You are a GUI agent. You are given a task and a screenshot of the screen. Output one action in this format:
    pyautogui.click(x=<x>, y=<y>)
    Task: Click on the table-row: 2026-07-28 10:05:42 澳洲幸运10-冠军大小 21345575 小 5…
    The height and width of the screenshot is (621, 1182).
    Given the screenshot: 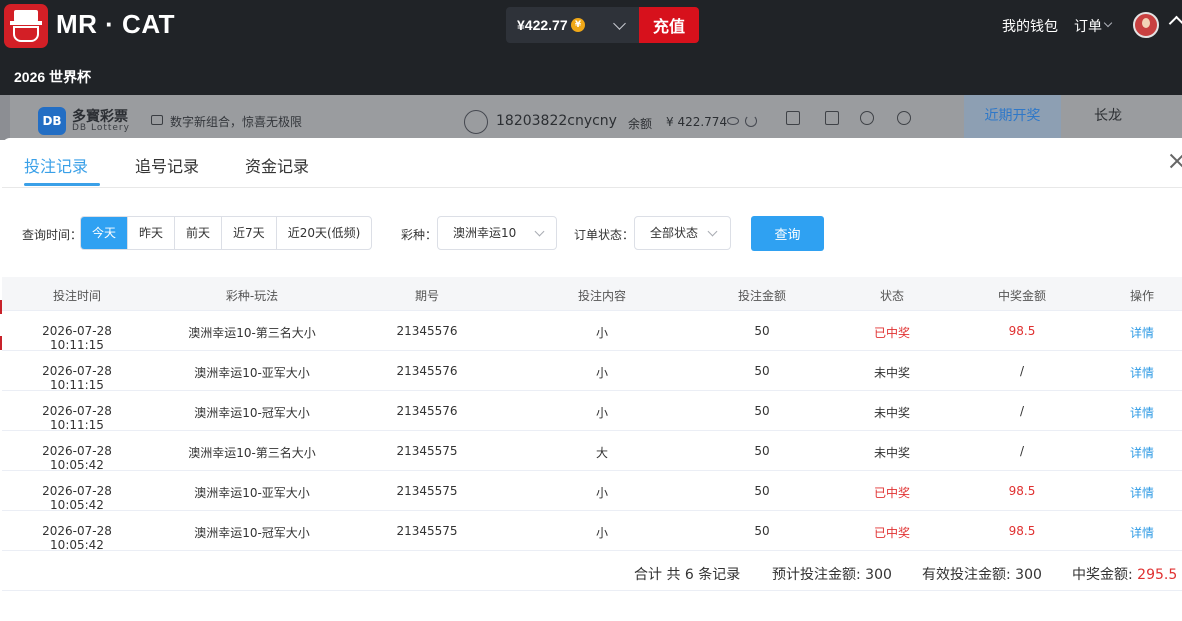 What is the action you would take?
    pyautogui.click(x=592, y=531)
    